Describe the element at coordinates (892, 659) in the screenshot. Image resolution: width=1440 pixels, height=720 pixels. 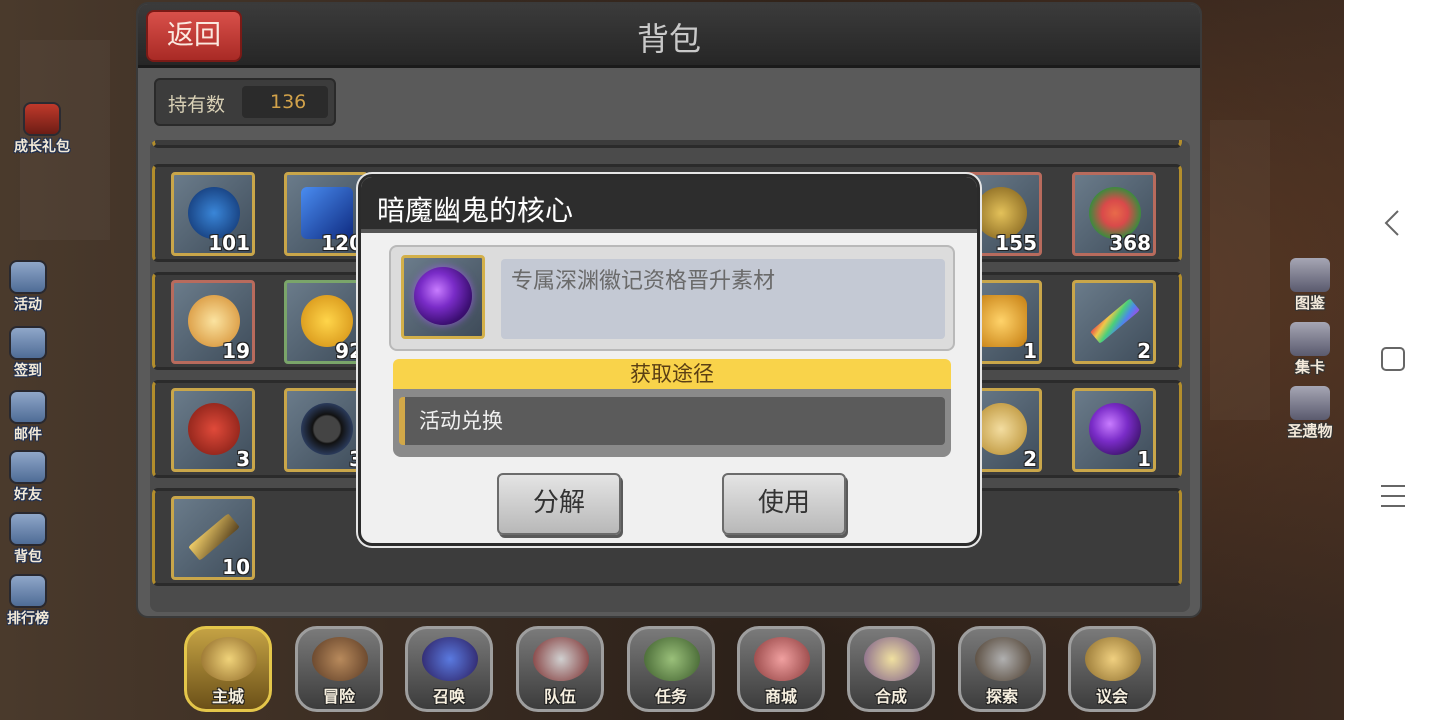
I see `potion-icon` at that location.